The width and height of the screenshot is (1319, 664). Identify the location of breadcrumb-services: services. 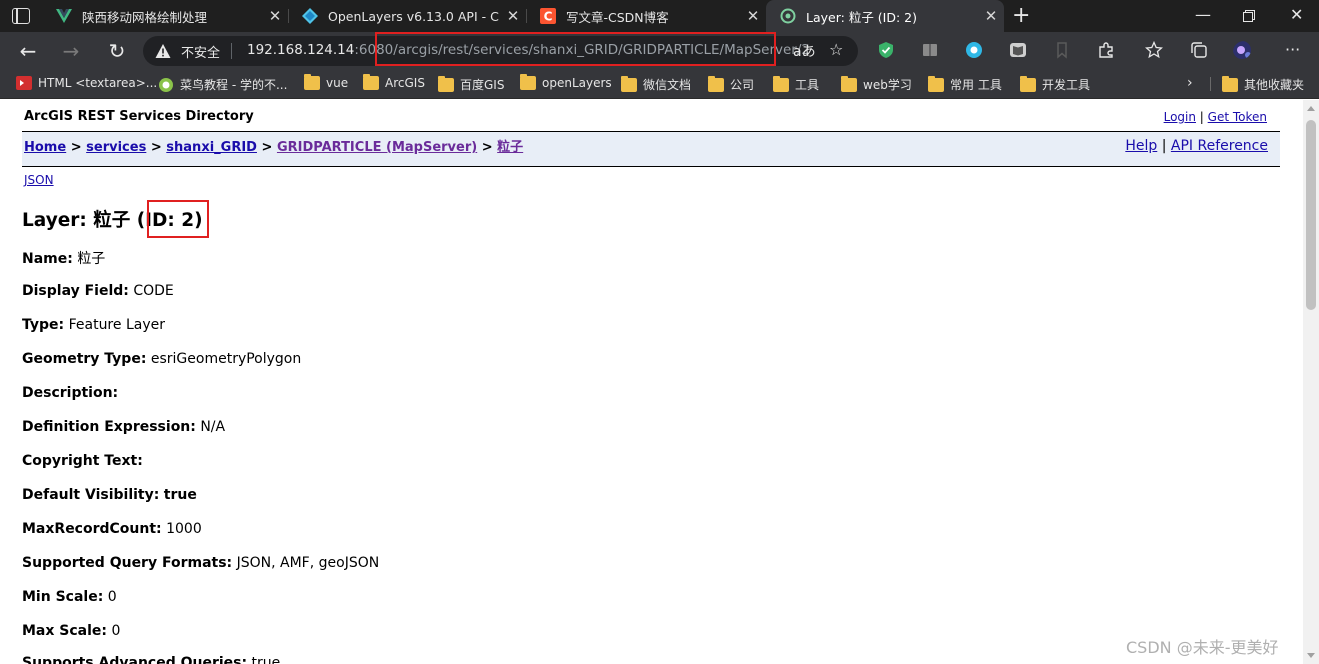
(116, 147).